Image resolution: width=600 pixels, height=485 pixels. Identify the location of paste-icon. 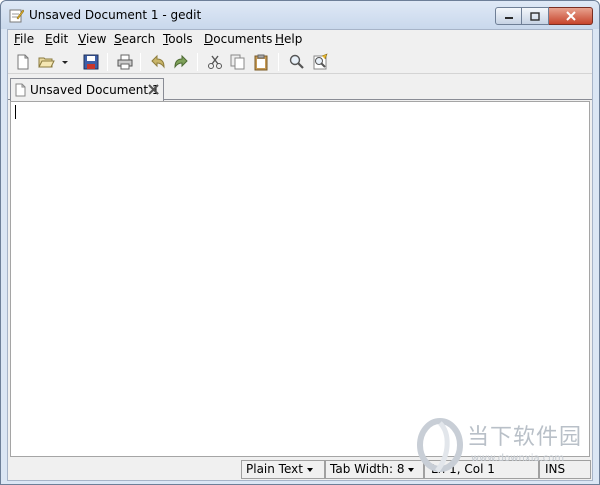
(261, 62).